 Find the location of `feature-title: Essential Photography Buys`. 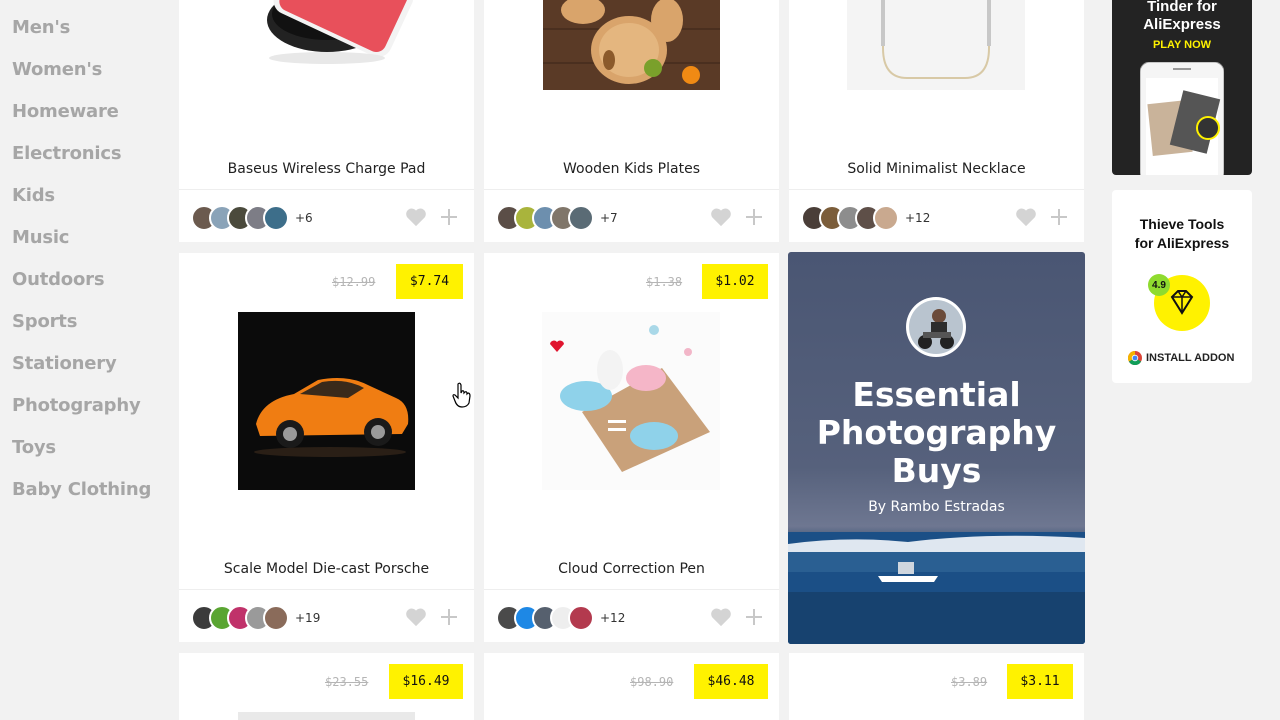

feature-title: Essential Photography Buys is located at coordinates (936, 433).